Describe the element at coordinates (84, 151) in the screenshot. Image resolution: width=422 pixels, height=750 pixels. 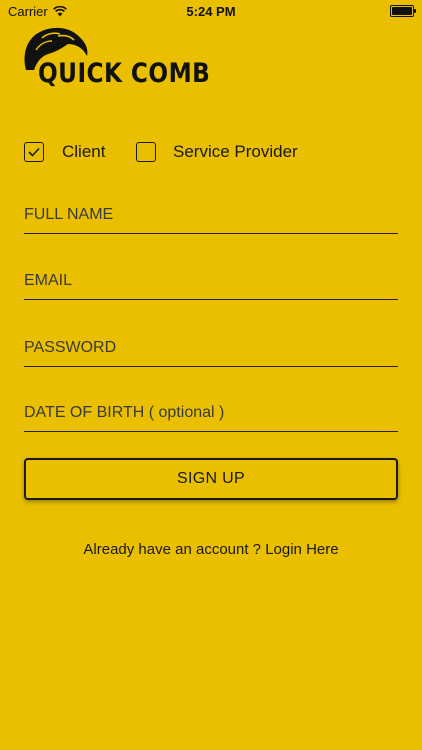
I see `client-label: Client` at that location.